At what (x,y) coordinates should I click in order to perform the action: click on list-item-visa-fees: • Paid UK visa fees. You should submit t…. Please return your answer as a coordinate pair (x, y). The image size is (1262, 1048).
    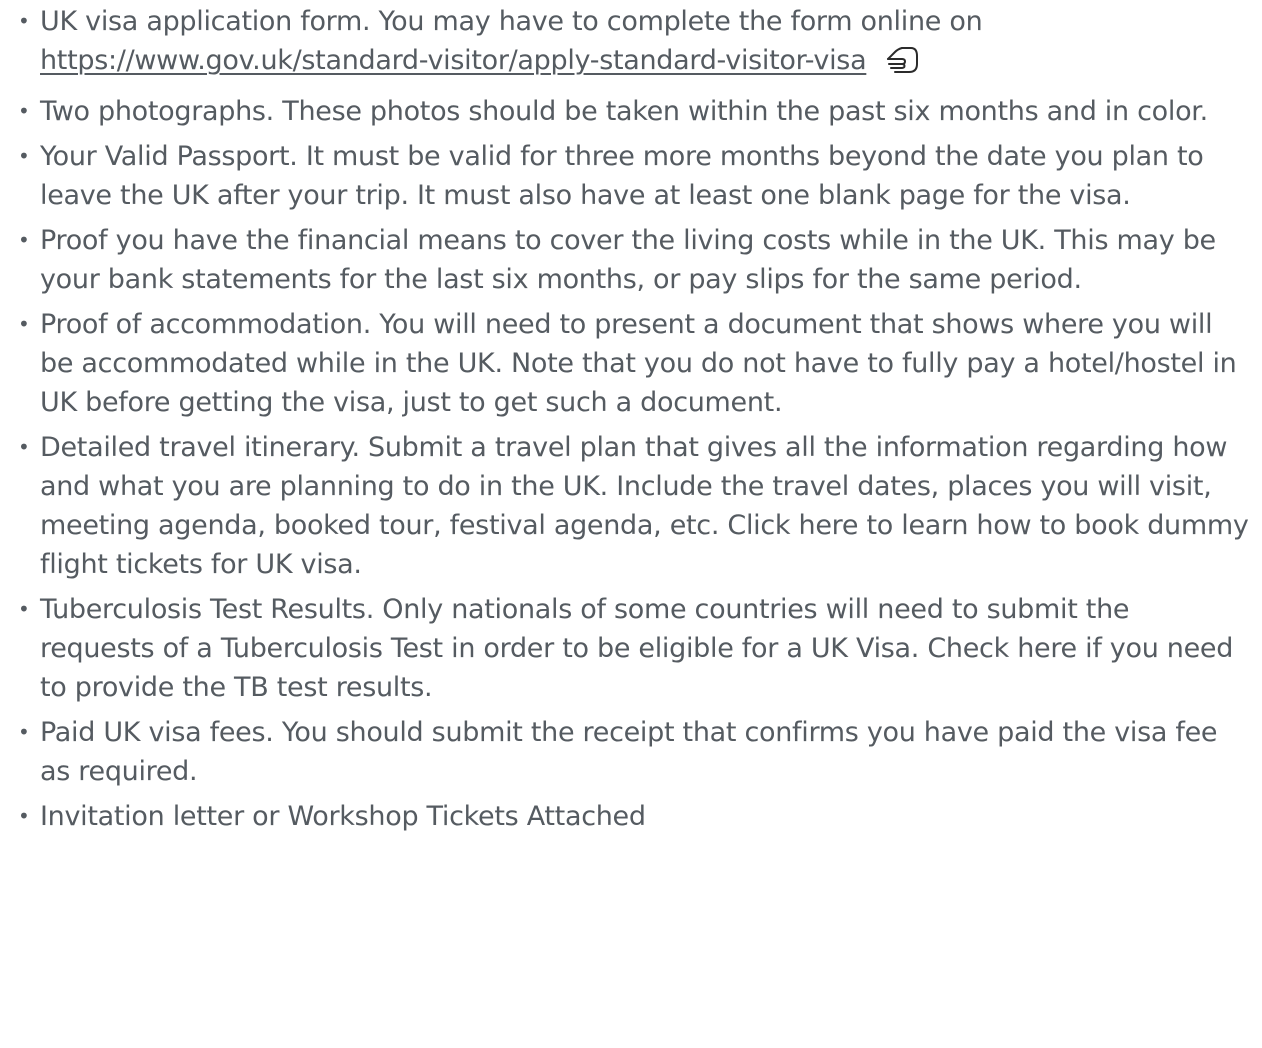
    Looking at the image, I should click on (631, 752).